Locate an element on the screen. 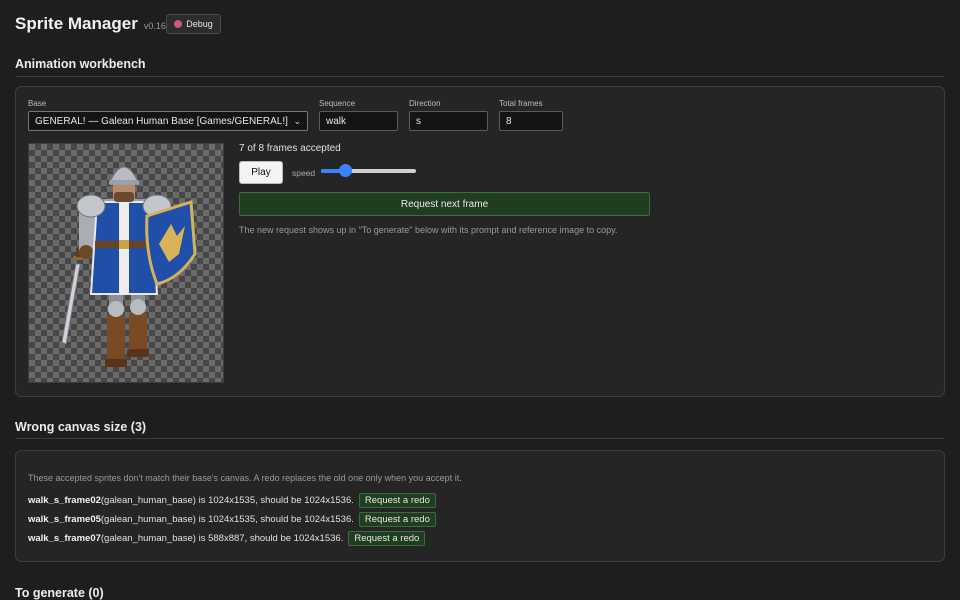 This screenshot has width=960, height=600. knight-sprite-image is located at coordinates (129, 266).